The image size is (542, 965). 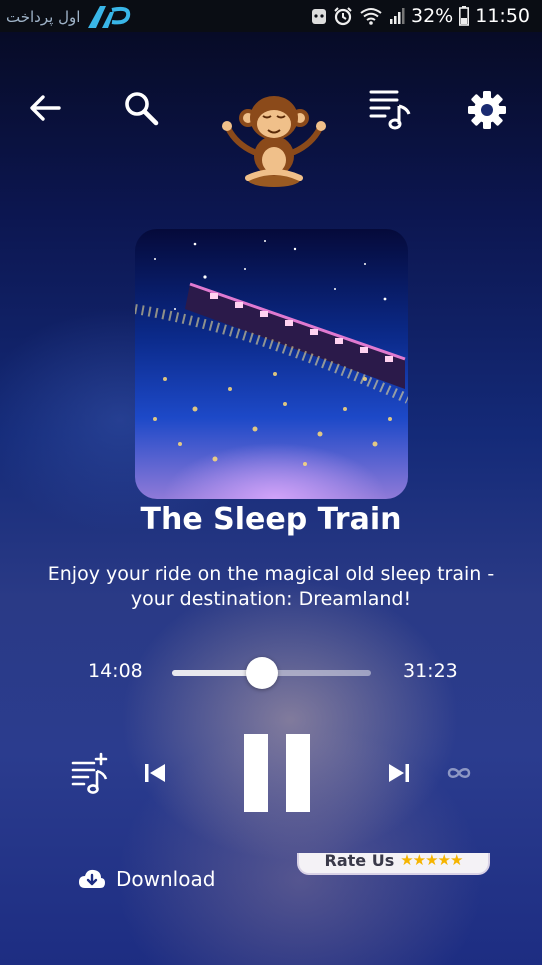 I want to click on next-button, so click(x=399, y=773).